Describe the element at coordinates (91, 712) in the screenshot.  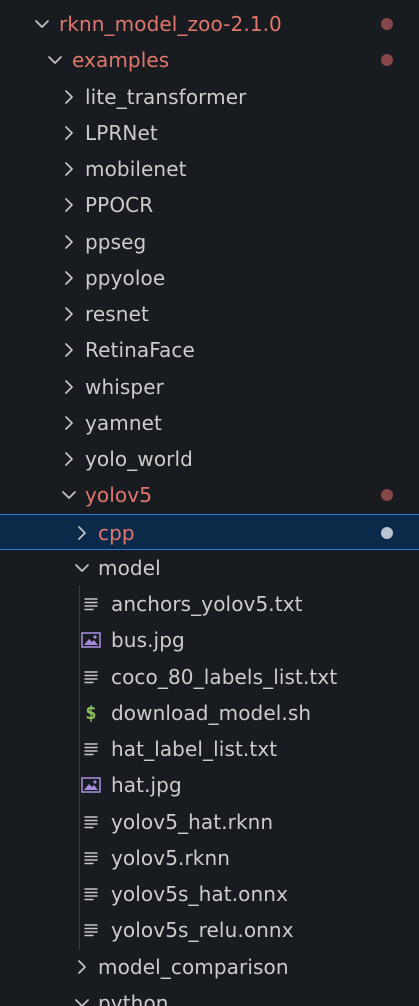
I see `shell-script-icon: $` at that location.